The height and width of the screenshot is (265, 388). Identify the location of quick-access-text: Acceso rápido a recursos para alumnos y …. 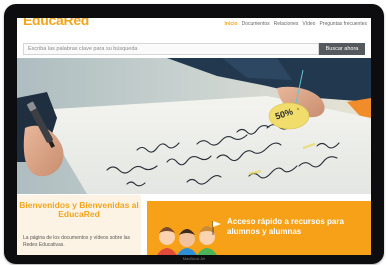
(299, 226).